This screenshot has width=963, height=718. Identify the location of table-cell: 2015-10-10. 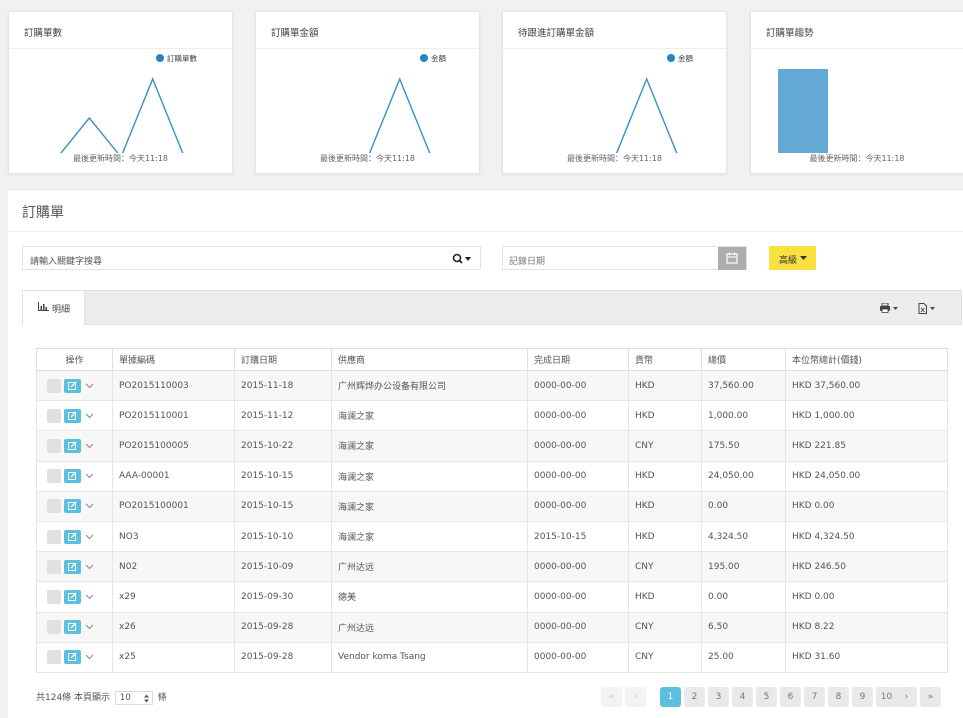
(283, 536).